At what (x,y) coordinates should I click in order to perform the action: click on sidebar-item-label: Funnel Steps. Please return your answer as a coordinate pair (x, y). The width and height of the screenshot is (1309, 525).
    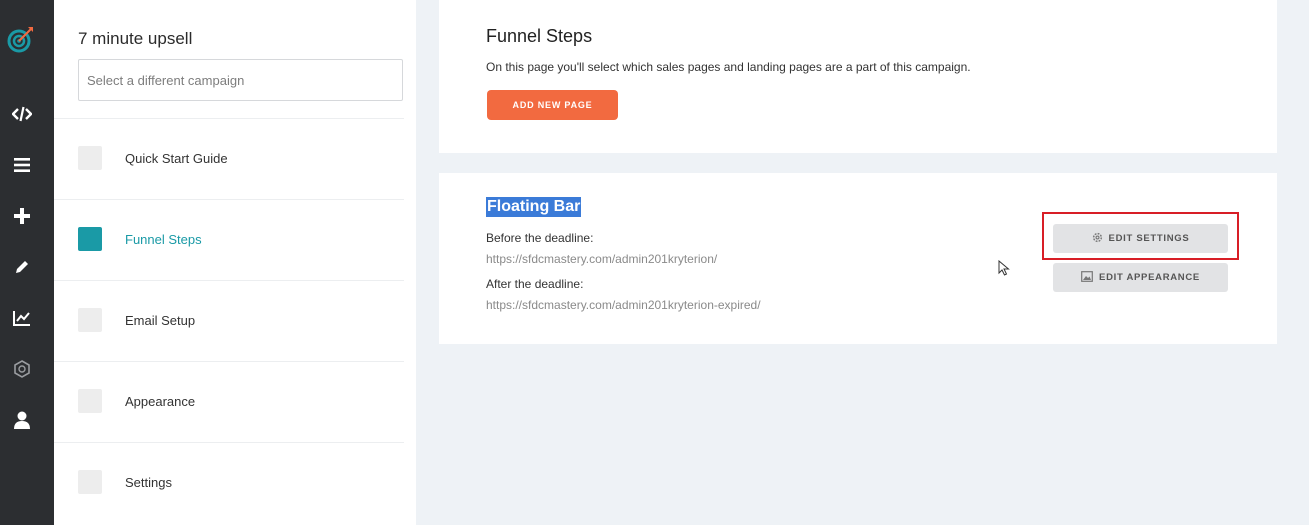
    Looking at the image, I should click on (163, 239).